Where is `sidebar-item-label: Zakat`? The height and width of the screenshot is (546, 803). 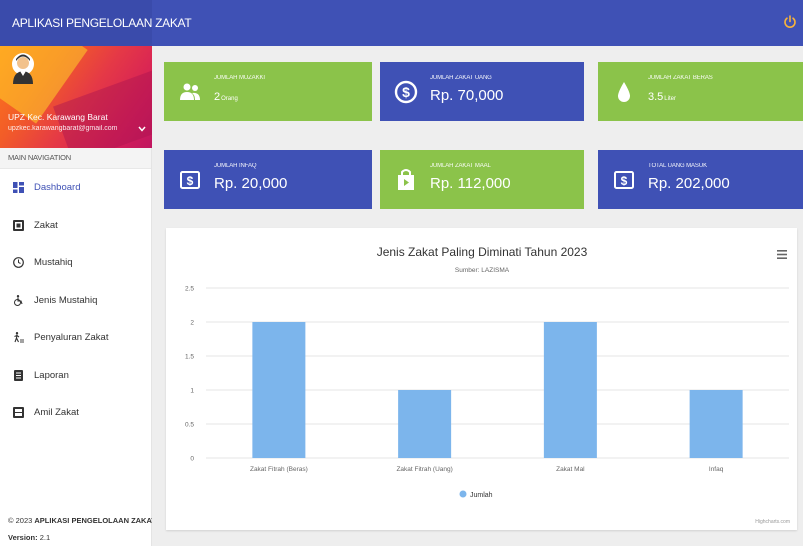 sidebar-item-label: Zakat is located at coordinates (46, 225).